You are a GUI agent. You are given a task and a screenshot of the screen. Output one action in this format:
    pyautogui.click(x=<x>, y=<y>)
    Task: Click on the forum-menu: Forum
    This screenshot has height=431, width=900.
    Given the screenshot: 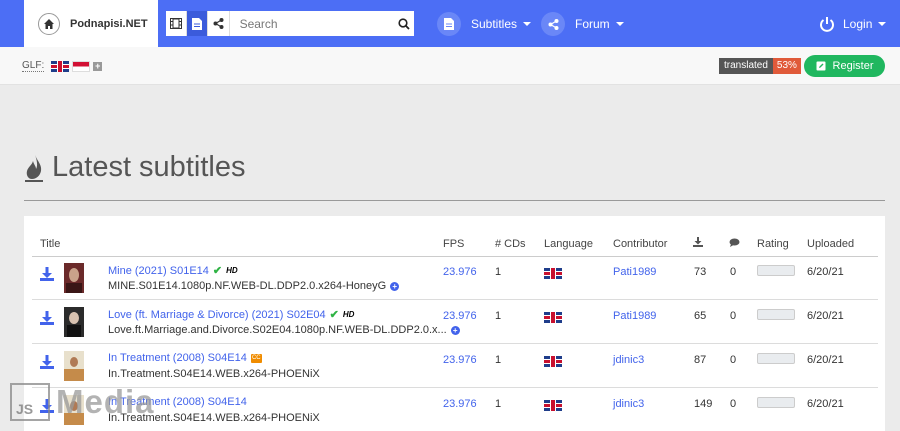 What is the action you would take?
    pyautogui.click(x=582, y=24)
    